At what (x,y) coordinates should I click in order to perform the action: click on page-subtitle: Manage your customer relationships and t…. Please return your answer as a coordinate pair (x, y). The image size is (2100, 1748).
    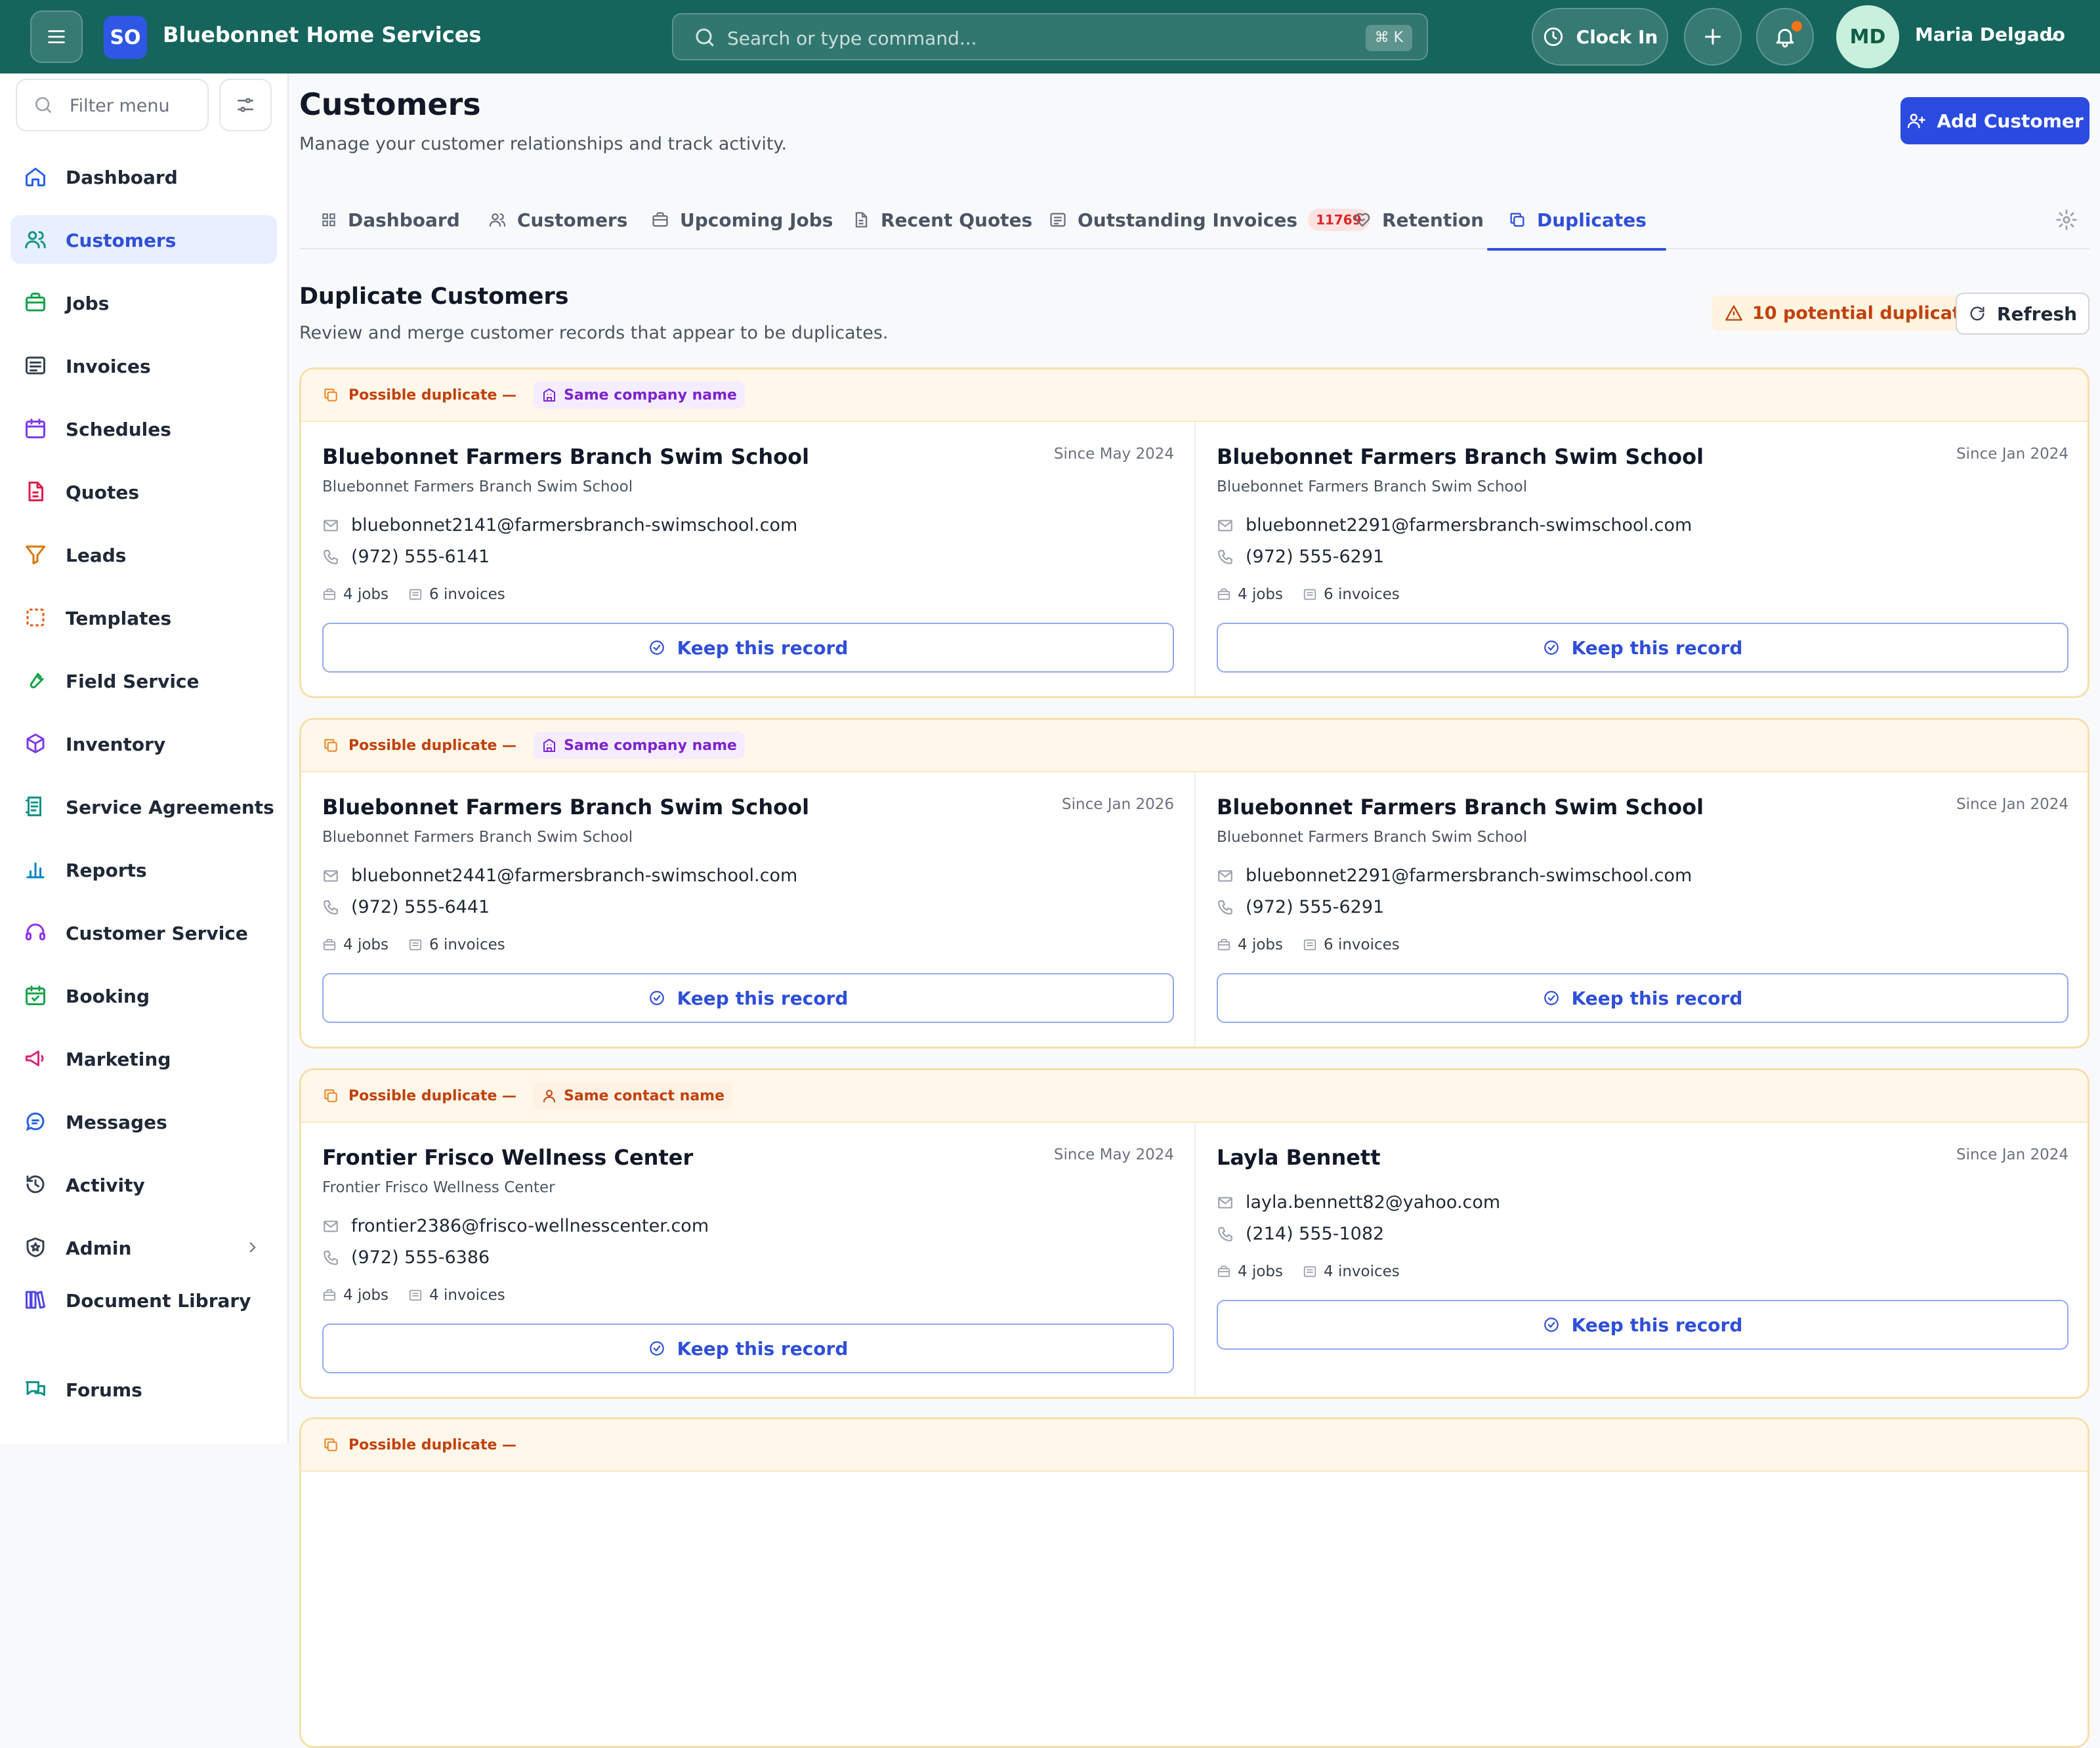
    Looking at the image, I should click on (543, 144).